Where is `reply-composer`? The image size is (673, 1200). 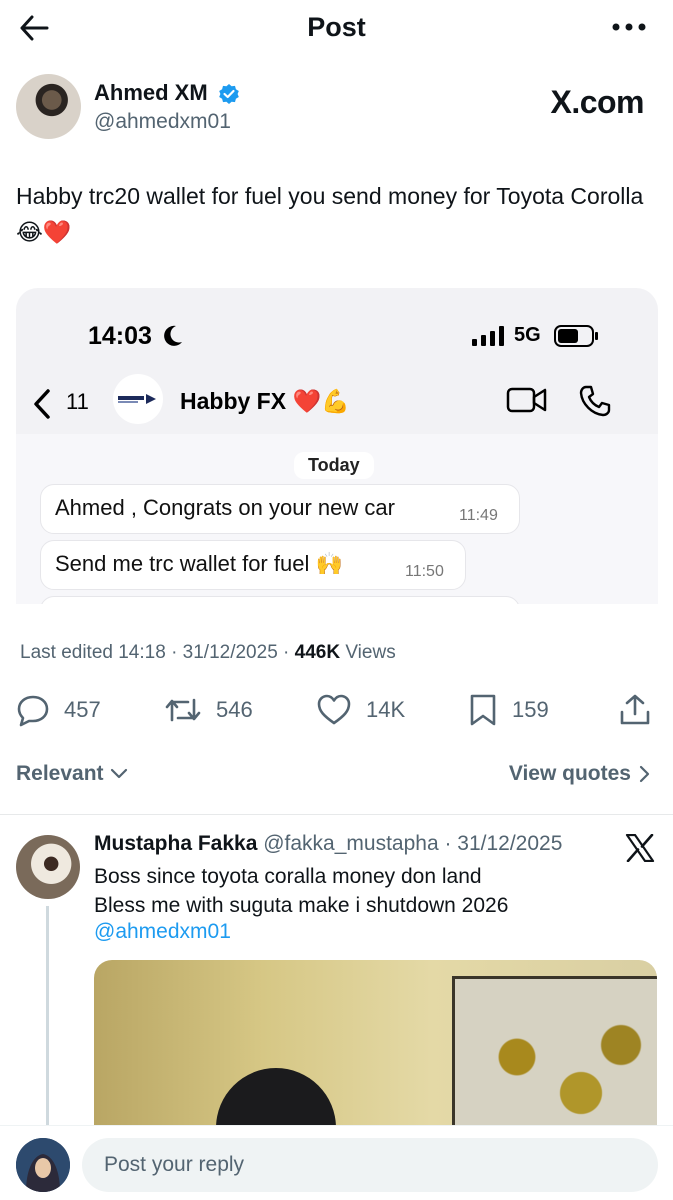
reply-composer is located at coordinates (336, 1162).